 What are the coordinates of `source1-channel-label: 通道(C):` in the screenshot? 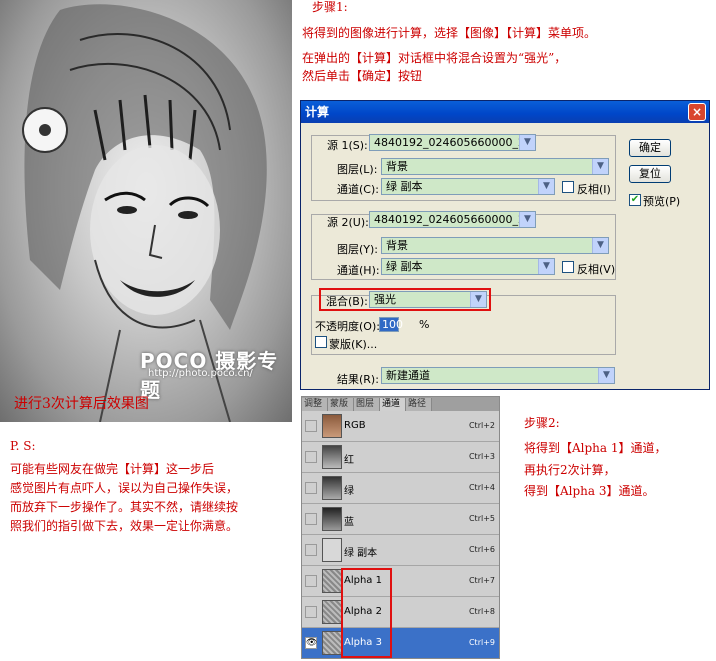 It's located at (358, 189).